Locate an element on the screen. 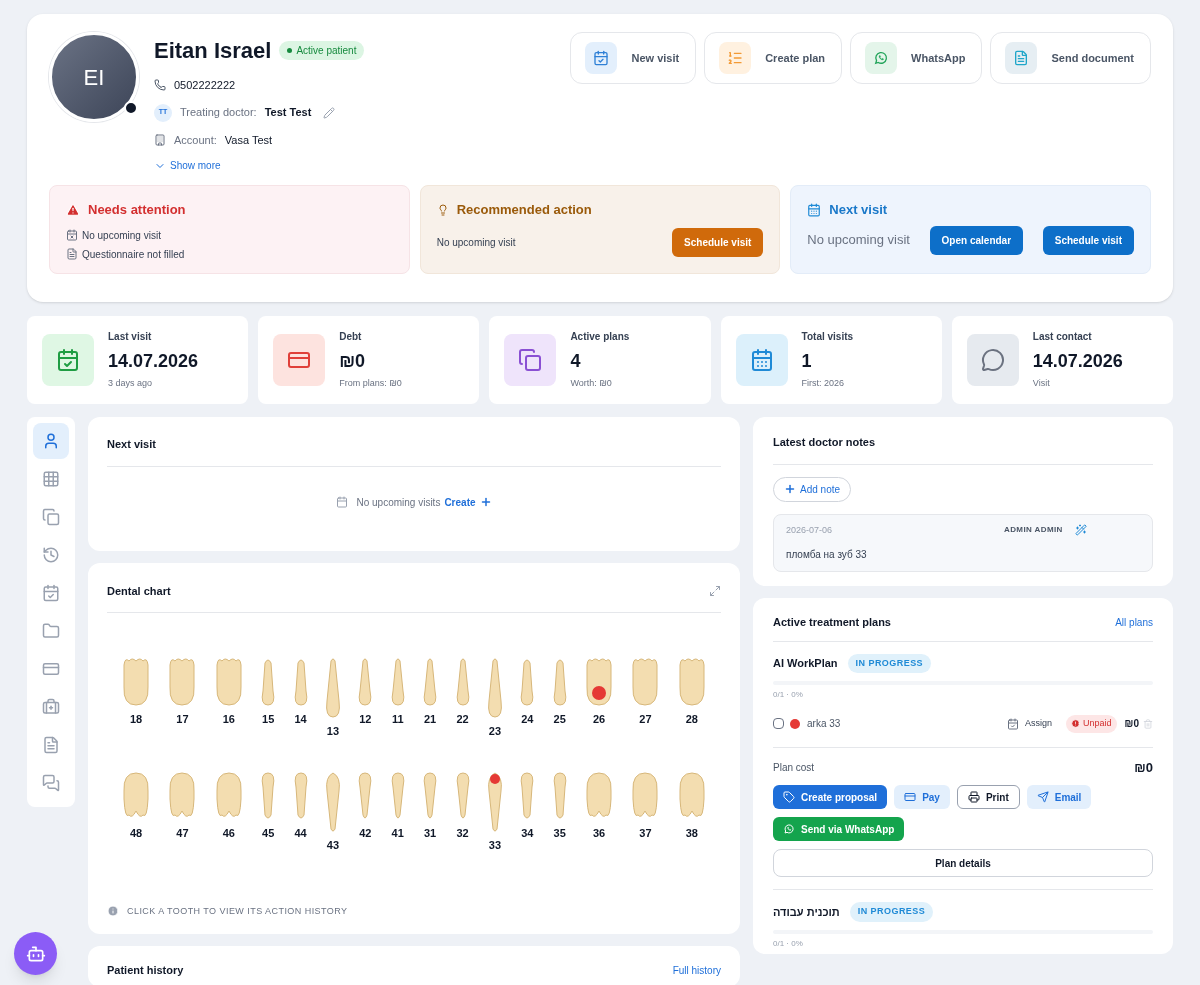  plus-icon is located at coordinates (790, 489).